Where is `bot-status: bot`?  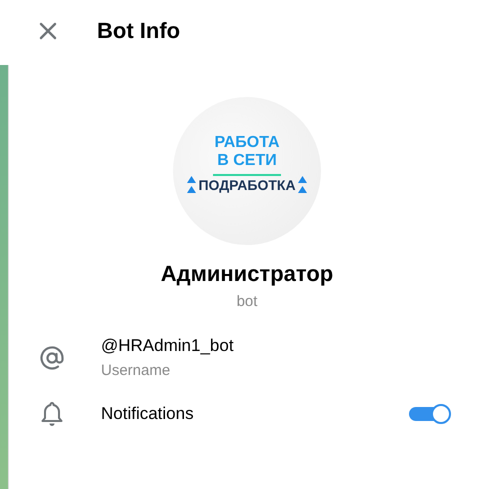 bot-status: bot is located at coordinates (247, 301).